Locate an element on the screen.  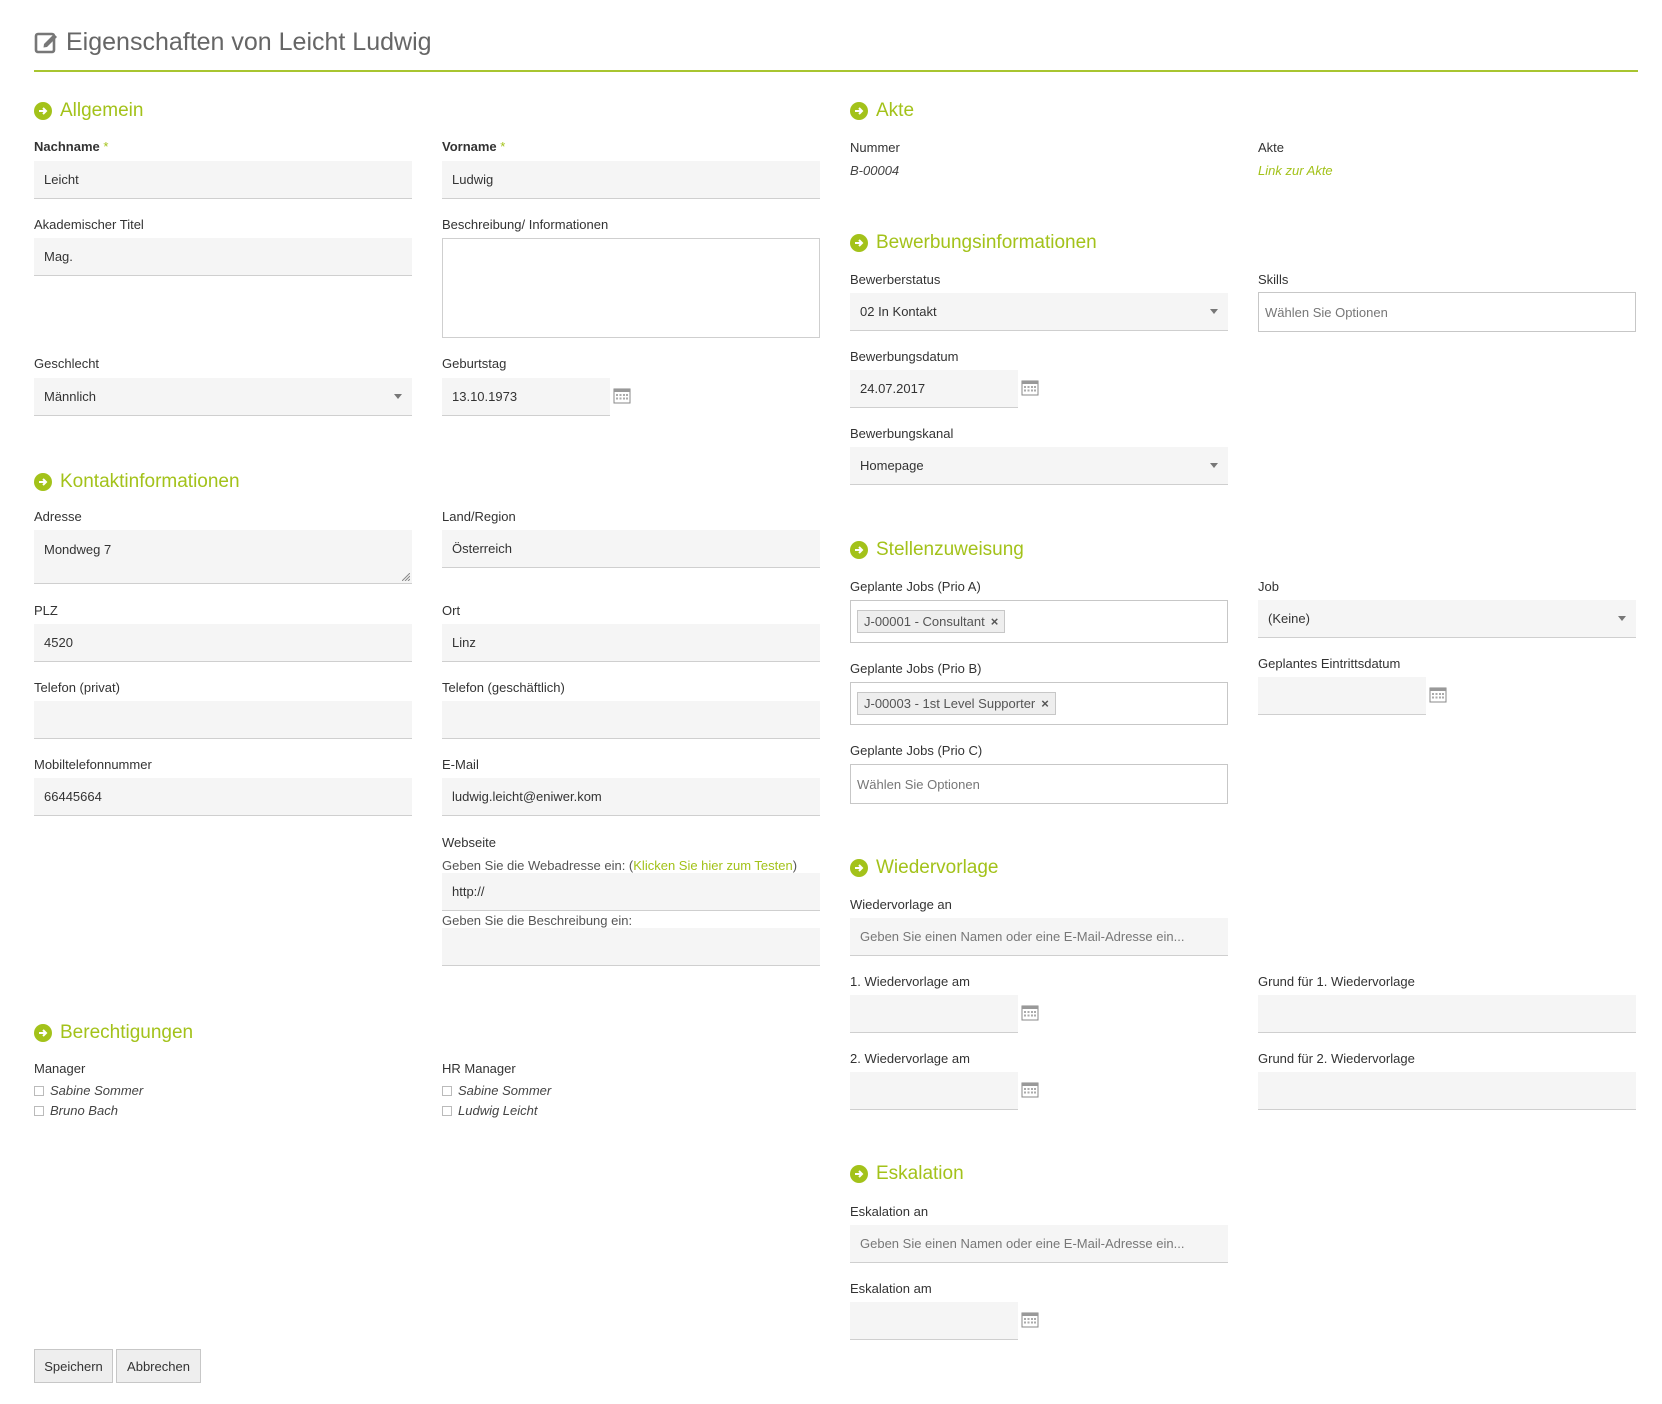
mobil-field: 66445664 is located at coordinates (223, 797).